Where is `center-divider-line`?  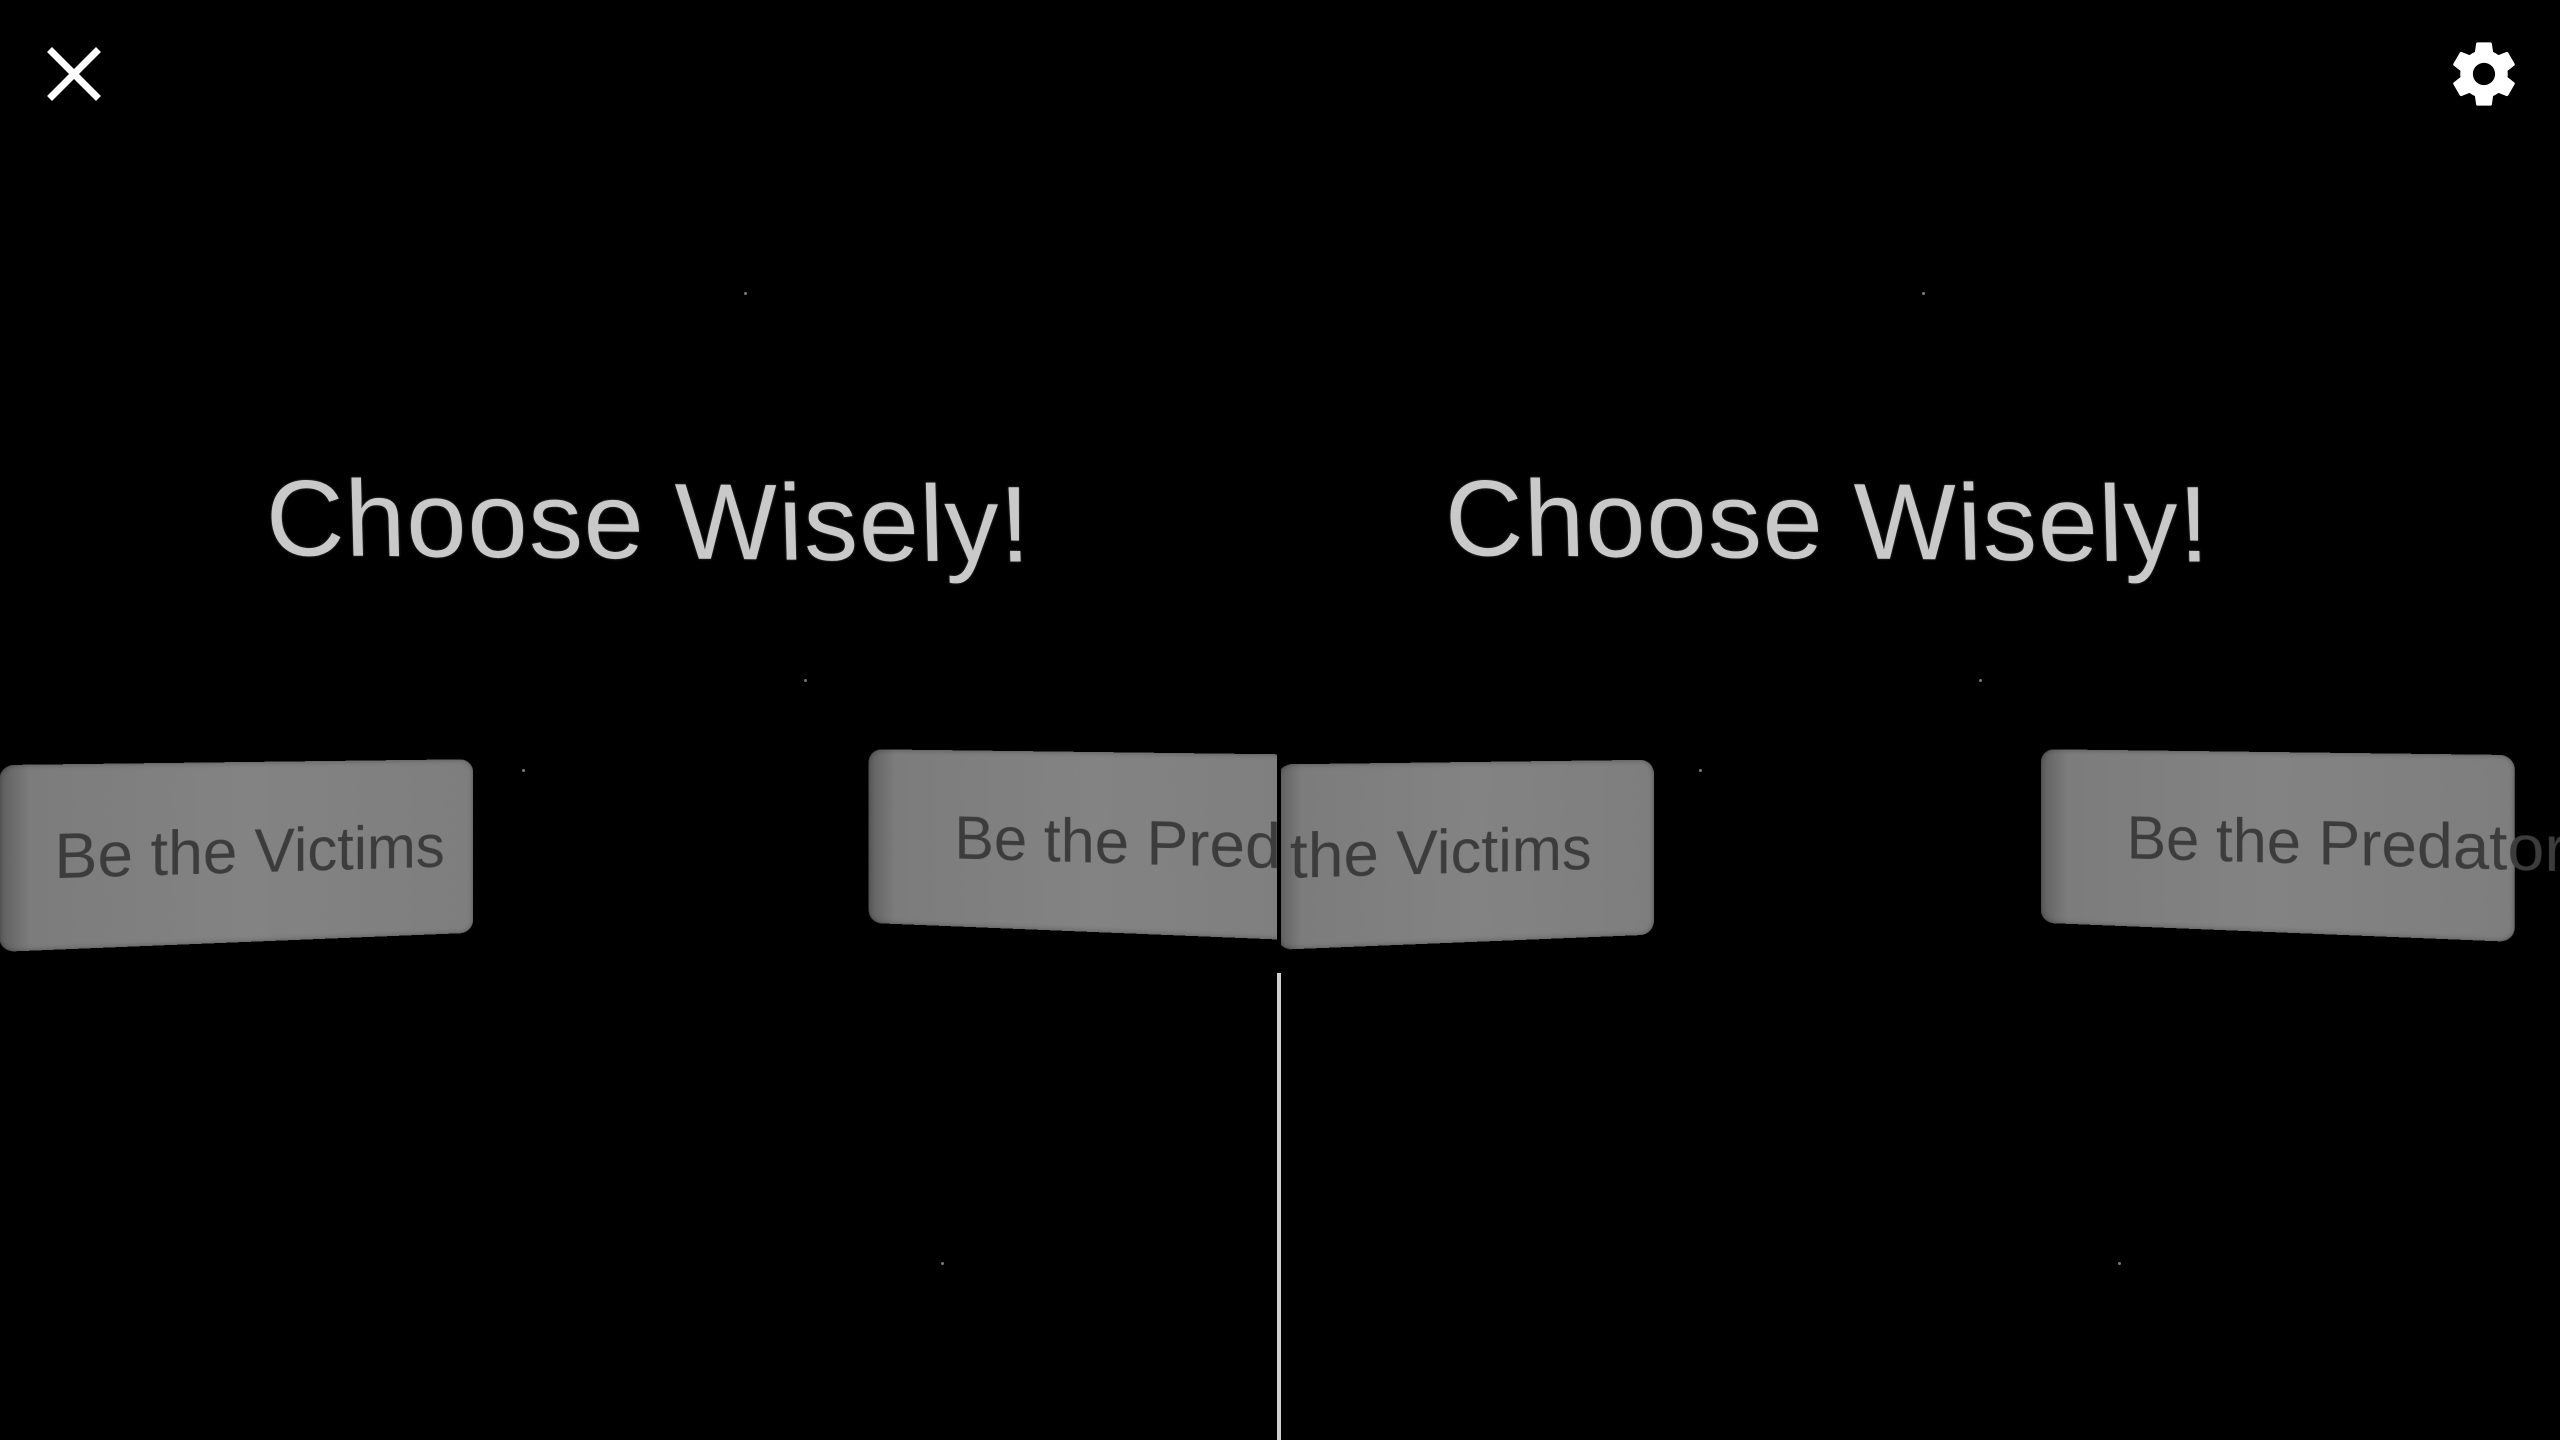
center-divider-line is located at coordinates (1279, 1206).